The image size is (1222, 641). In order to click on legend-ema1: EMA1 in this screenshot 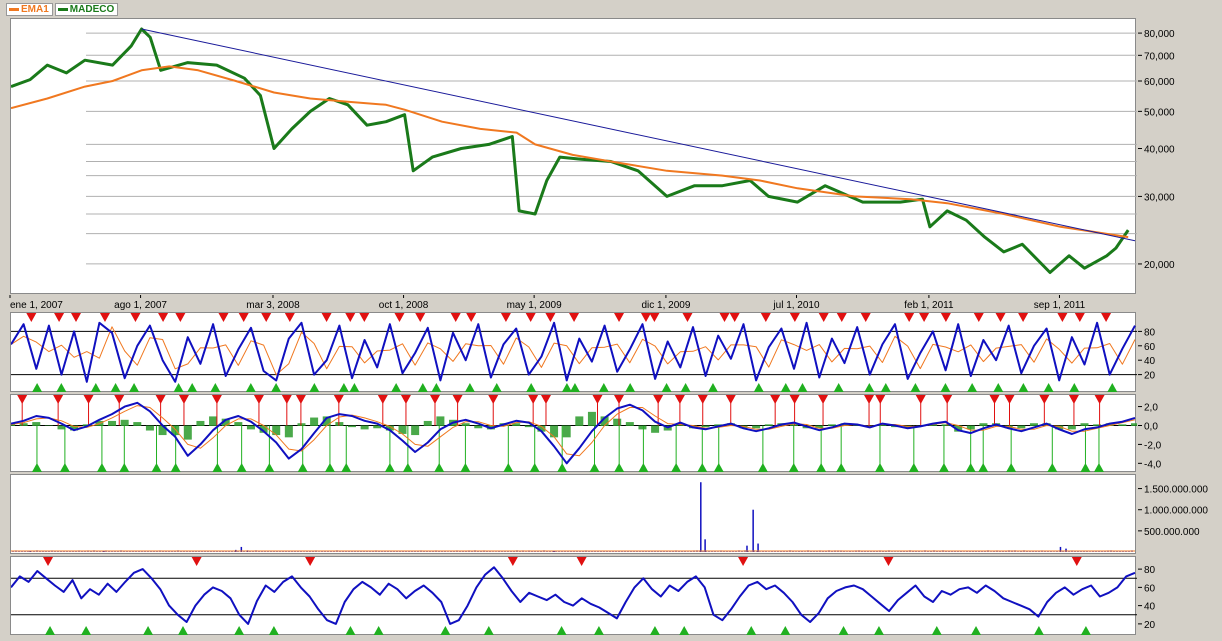, I will do `click(29, 9)`.